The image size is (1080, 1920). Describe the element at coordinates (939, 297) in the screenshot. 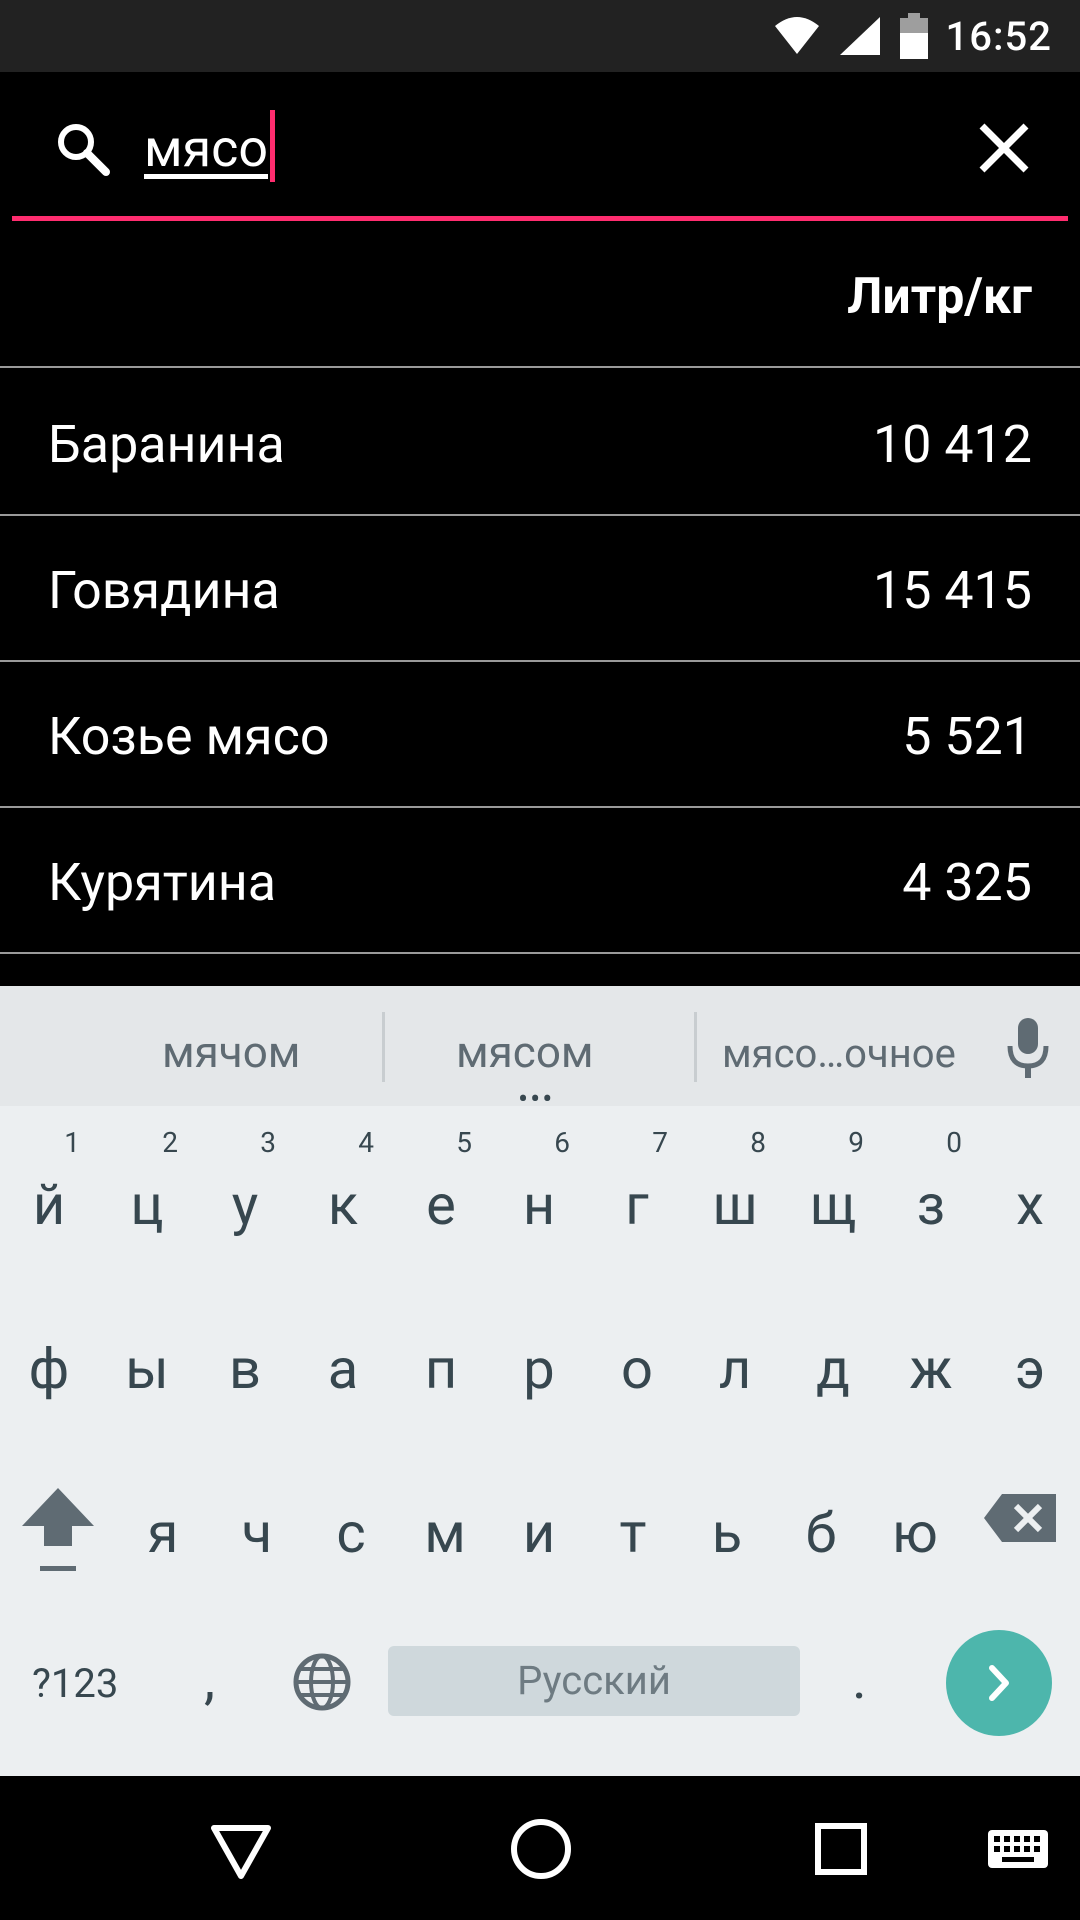

I see `column-header: Литр/кг` at that location.